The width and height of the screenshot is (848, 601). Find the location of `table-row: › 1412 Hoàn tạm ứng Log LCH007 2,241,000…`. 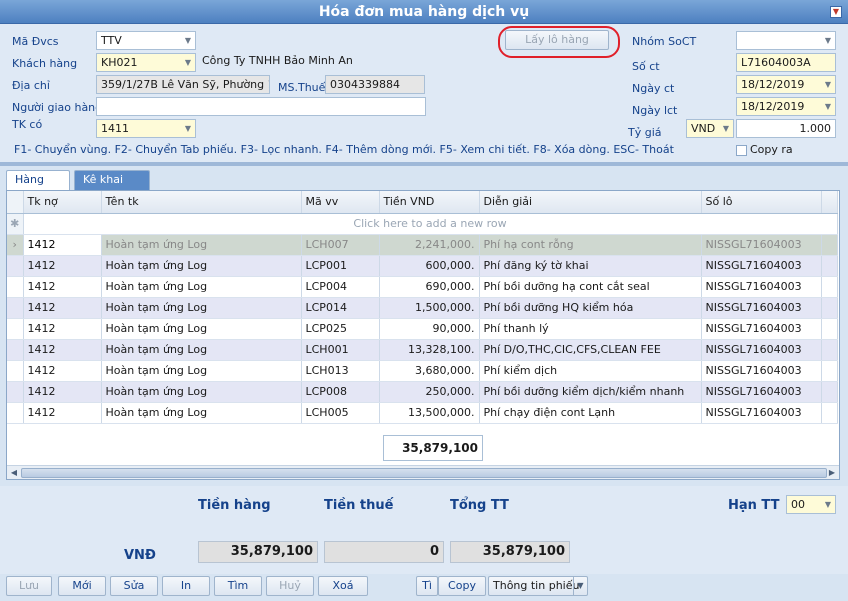

table-row: › 1412 Hoàn tạm ứng Log LCH007 2,241,000… is located at coordinates (422, 245).